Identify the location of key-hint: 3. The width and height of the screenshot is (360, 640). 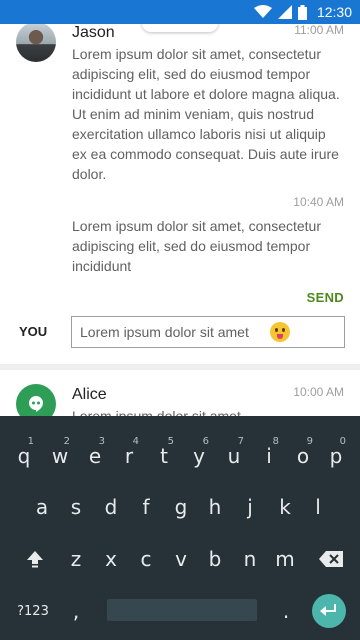
(101, 441).